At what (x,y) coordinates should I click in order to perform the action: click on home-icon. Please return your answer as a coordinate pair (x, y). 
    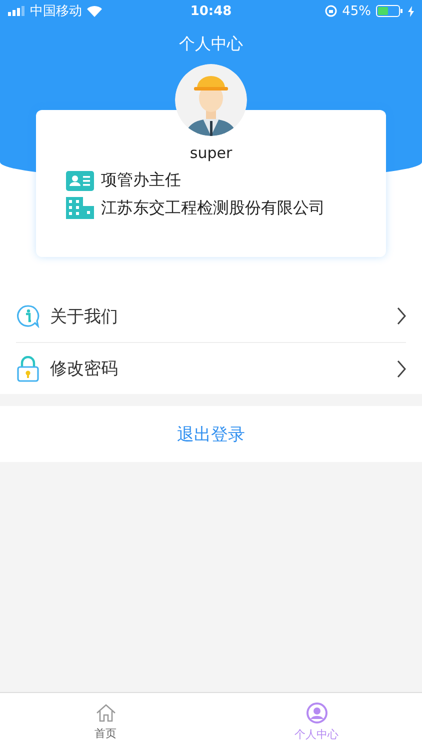
    Looking at the image, I should click on (105, 712).